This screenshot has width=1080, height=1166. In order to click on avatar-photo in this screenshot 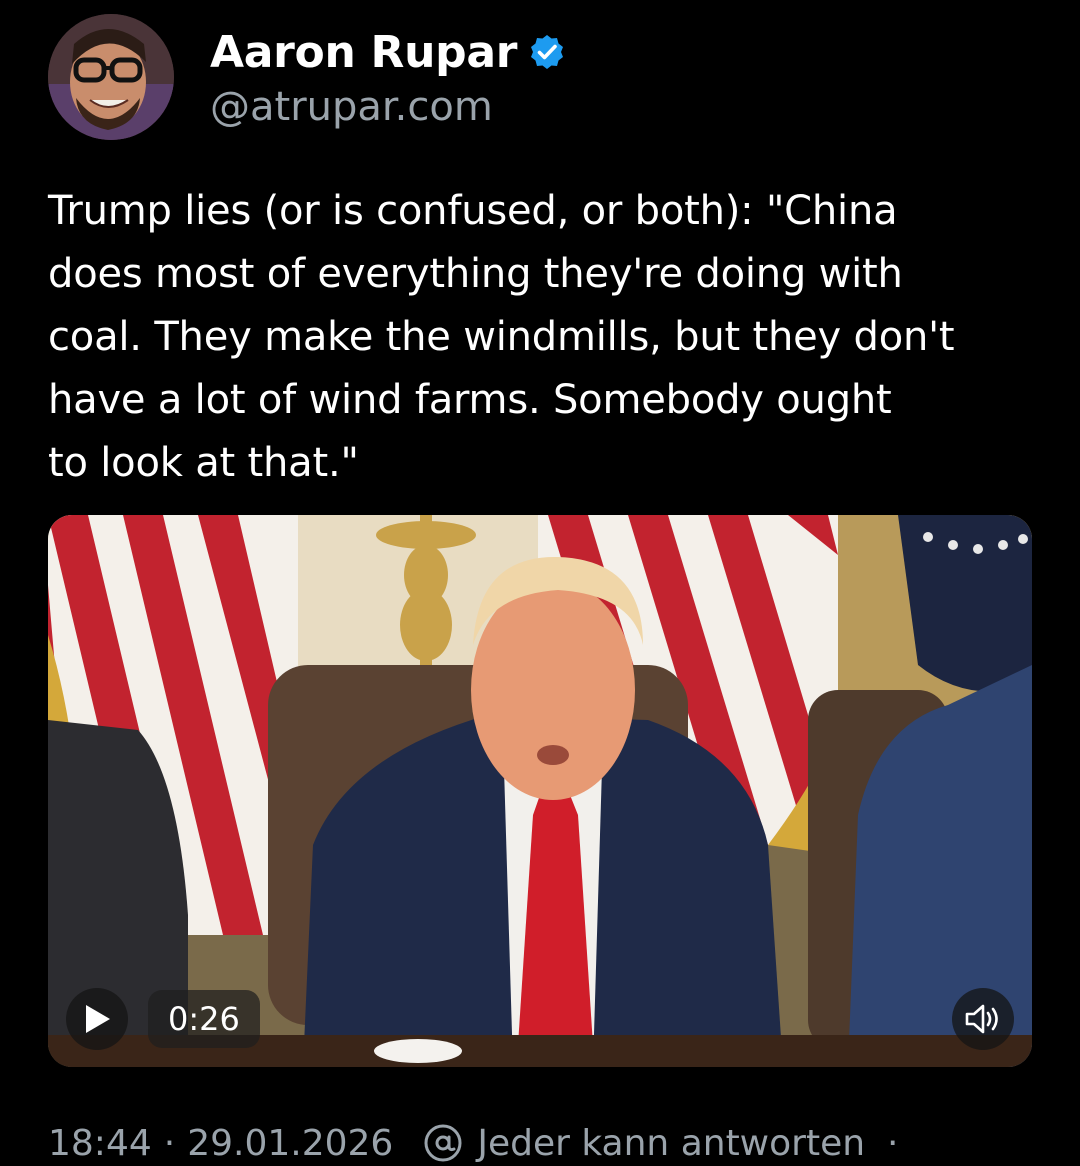, I will do `click(111, 77)`.